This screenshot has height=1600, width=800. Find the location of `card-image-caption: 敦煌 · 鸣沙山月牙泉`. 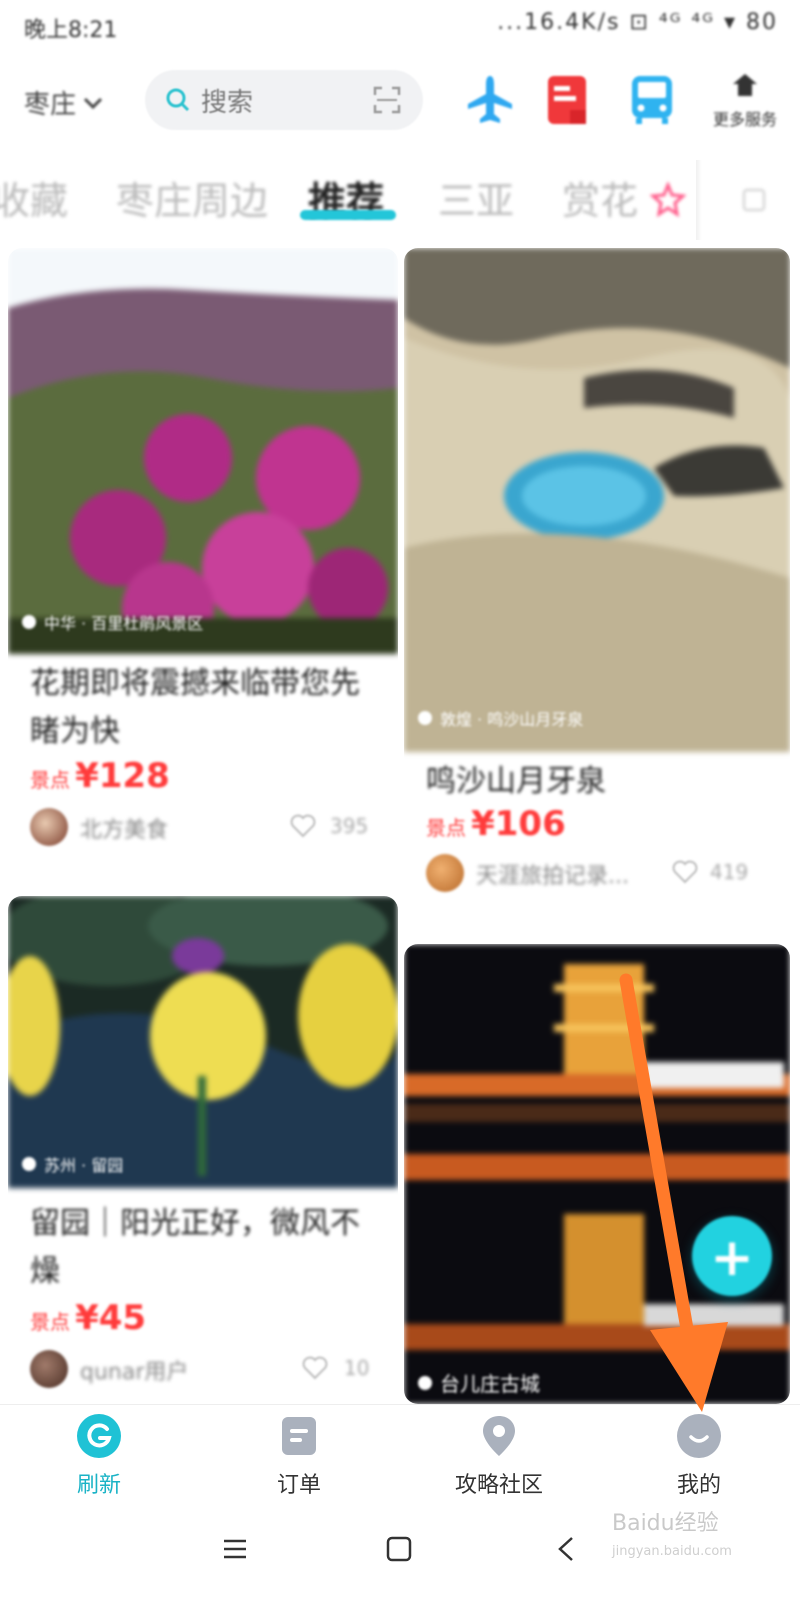

card-image-caption: 敦煌 · 鸣沙山月牙泉 is located at coordinates (500, 718).